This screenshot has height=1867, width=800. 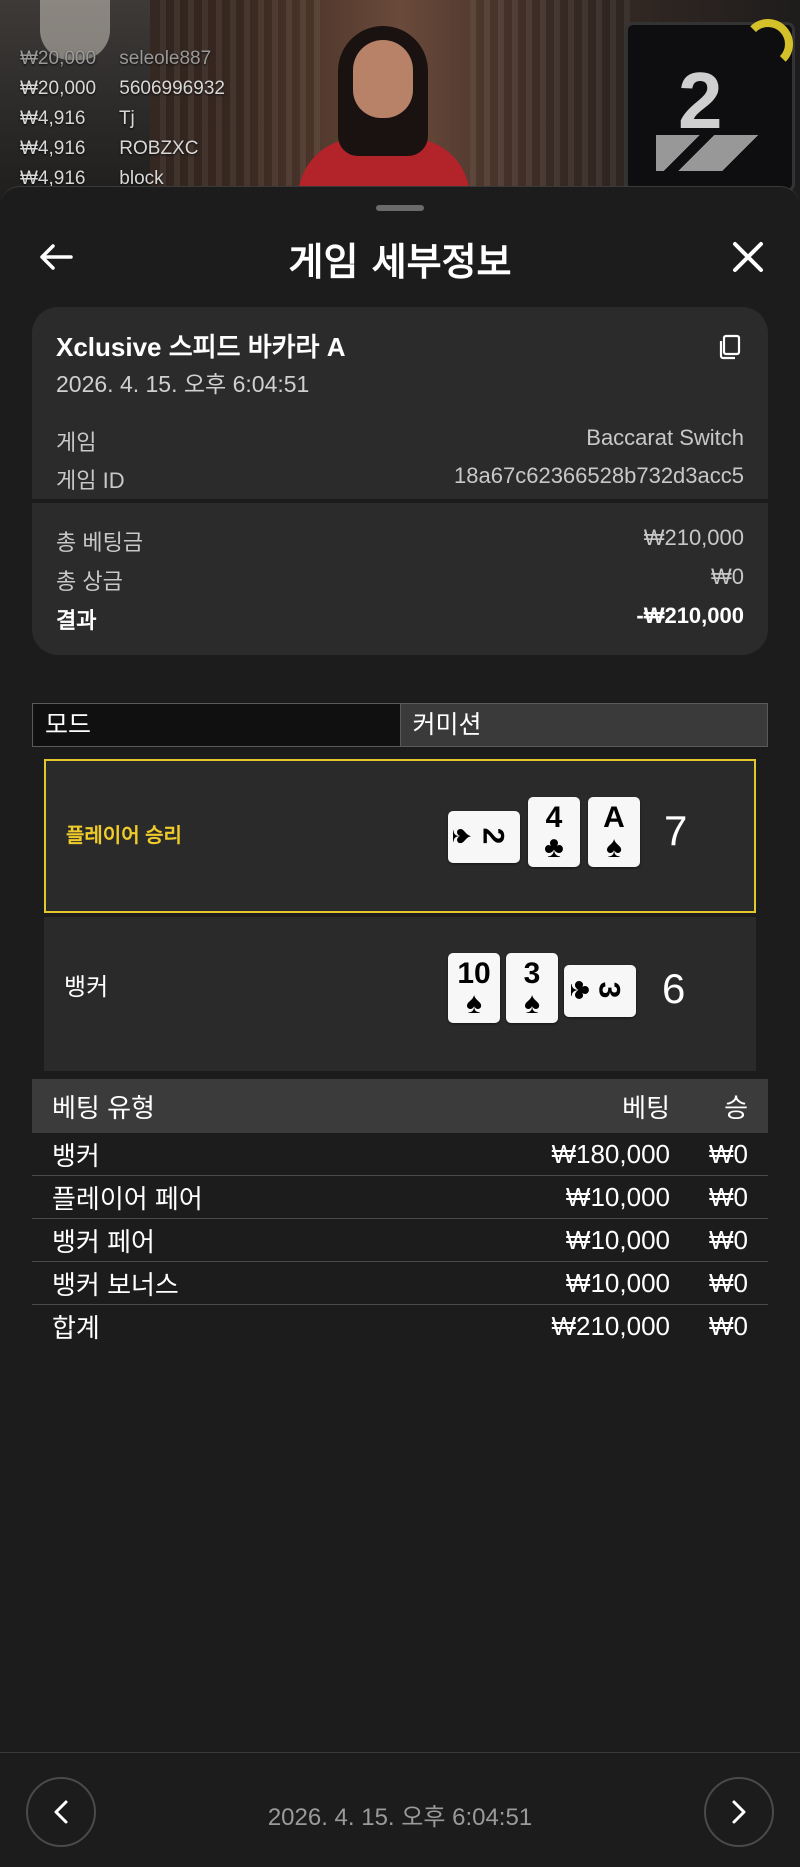 I want to click on close-button, so click(x=748, y=257).